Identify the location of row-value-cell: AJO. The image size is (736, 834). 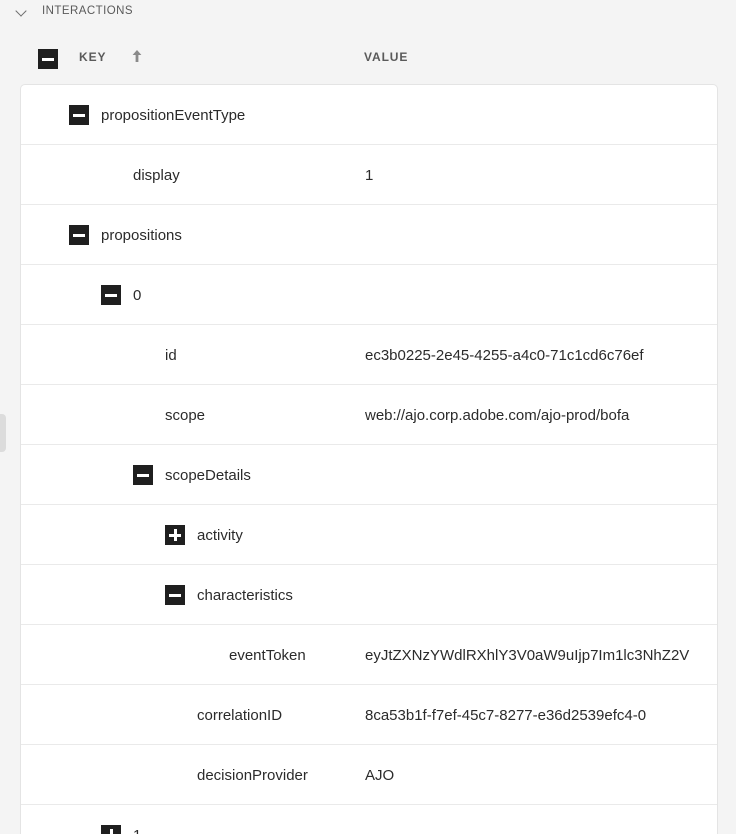
(380, 775).